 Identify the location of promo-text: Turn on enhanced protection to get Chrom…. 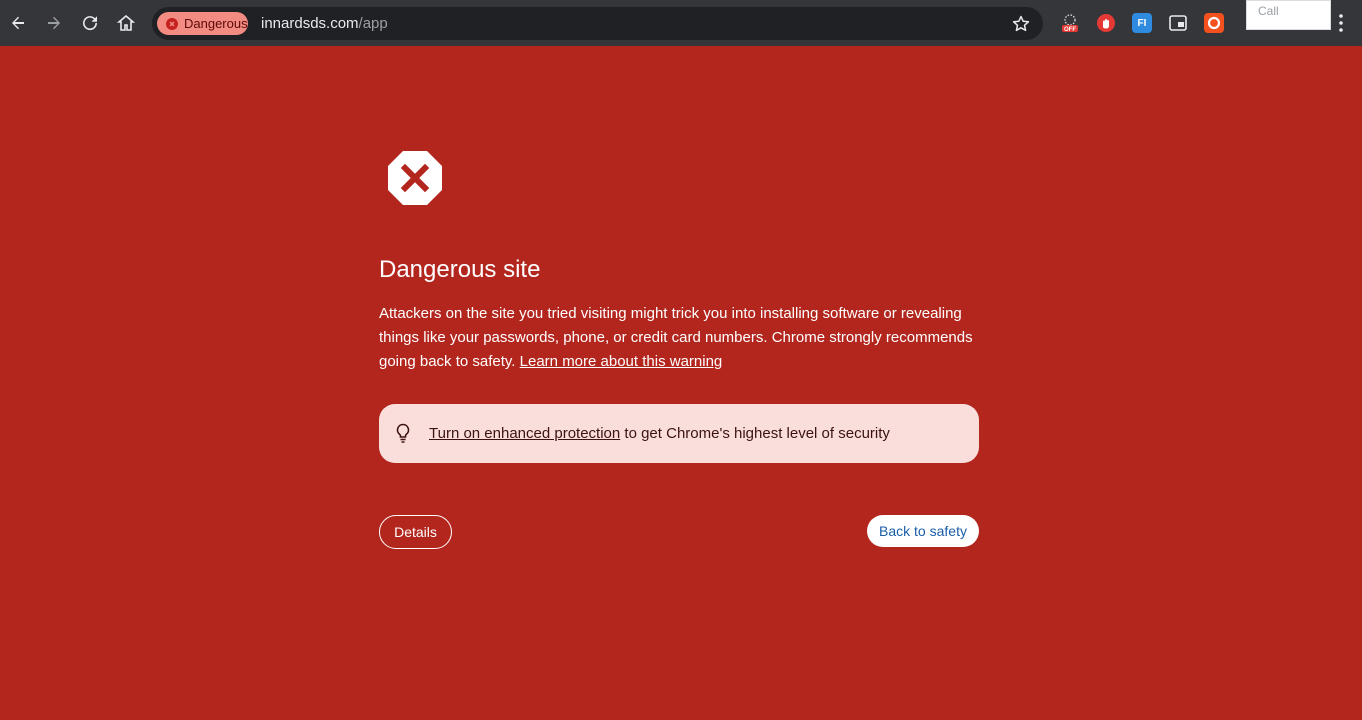
(659, 433).